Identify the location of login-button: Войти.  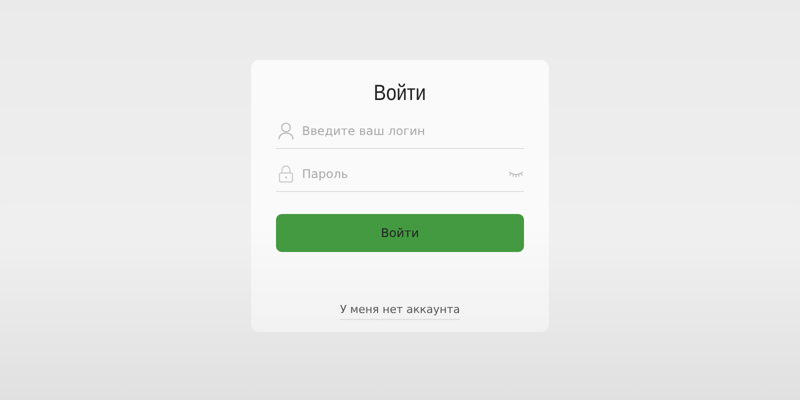
(400, 233).